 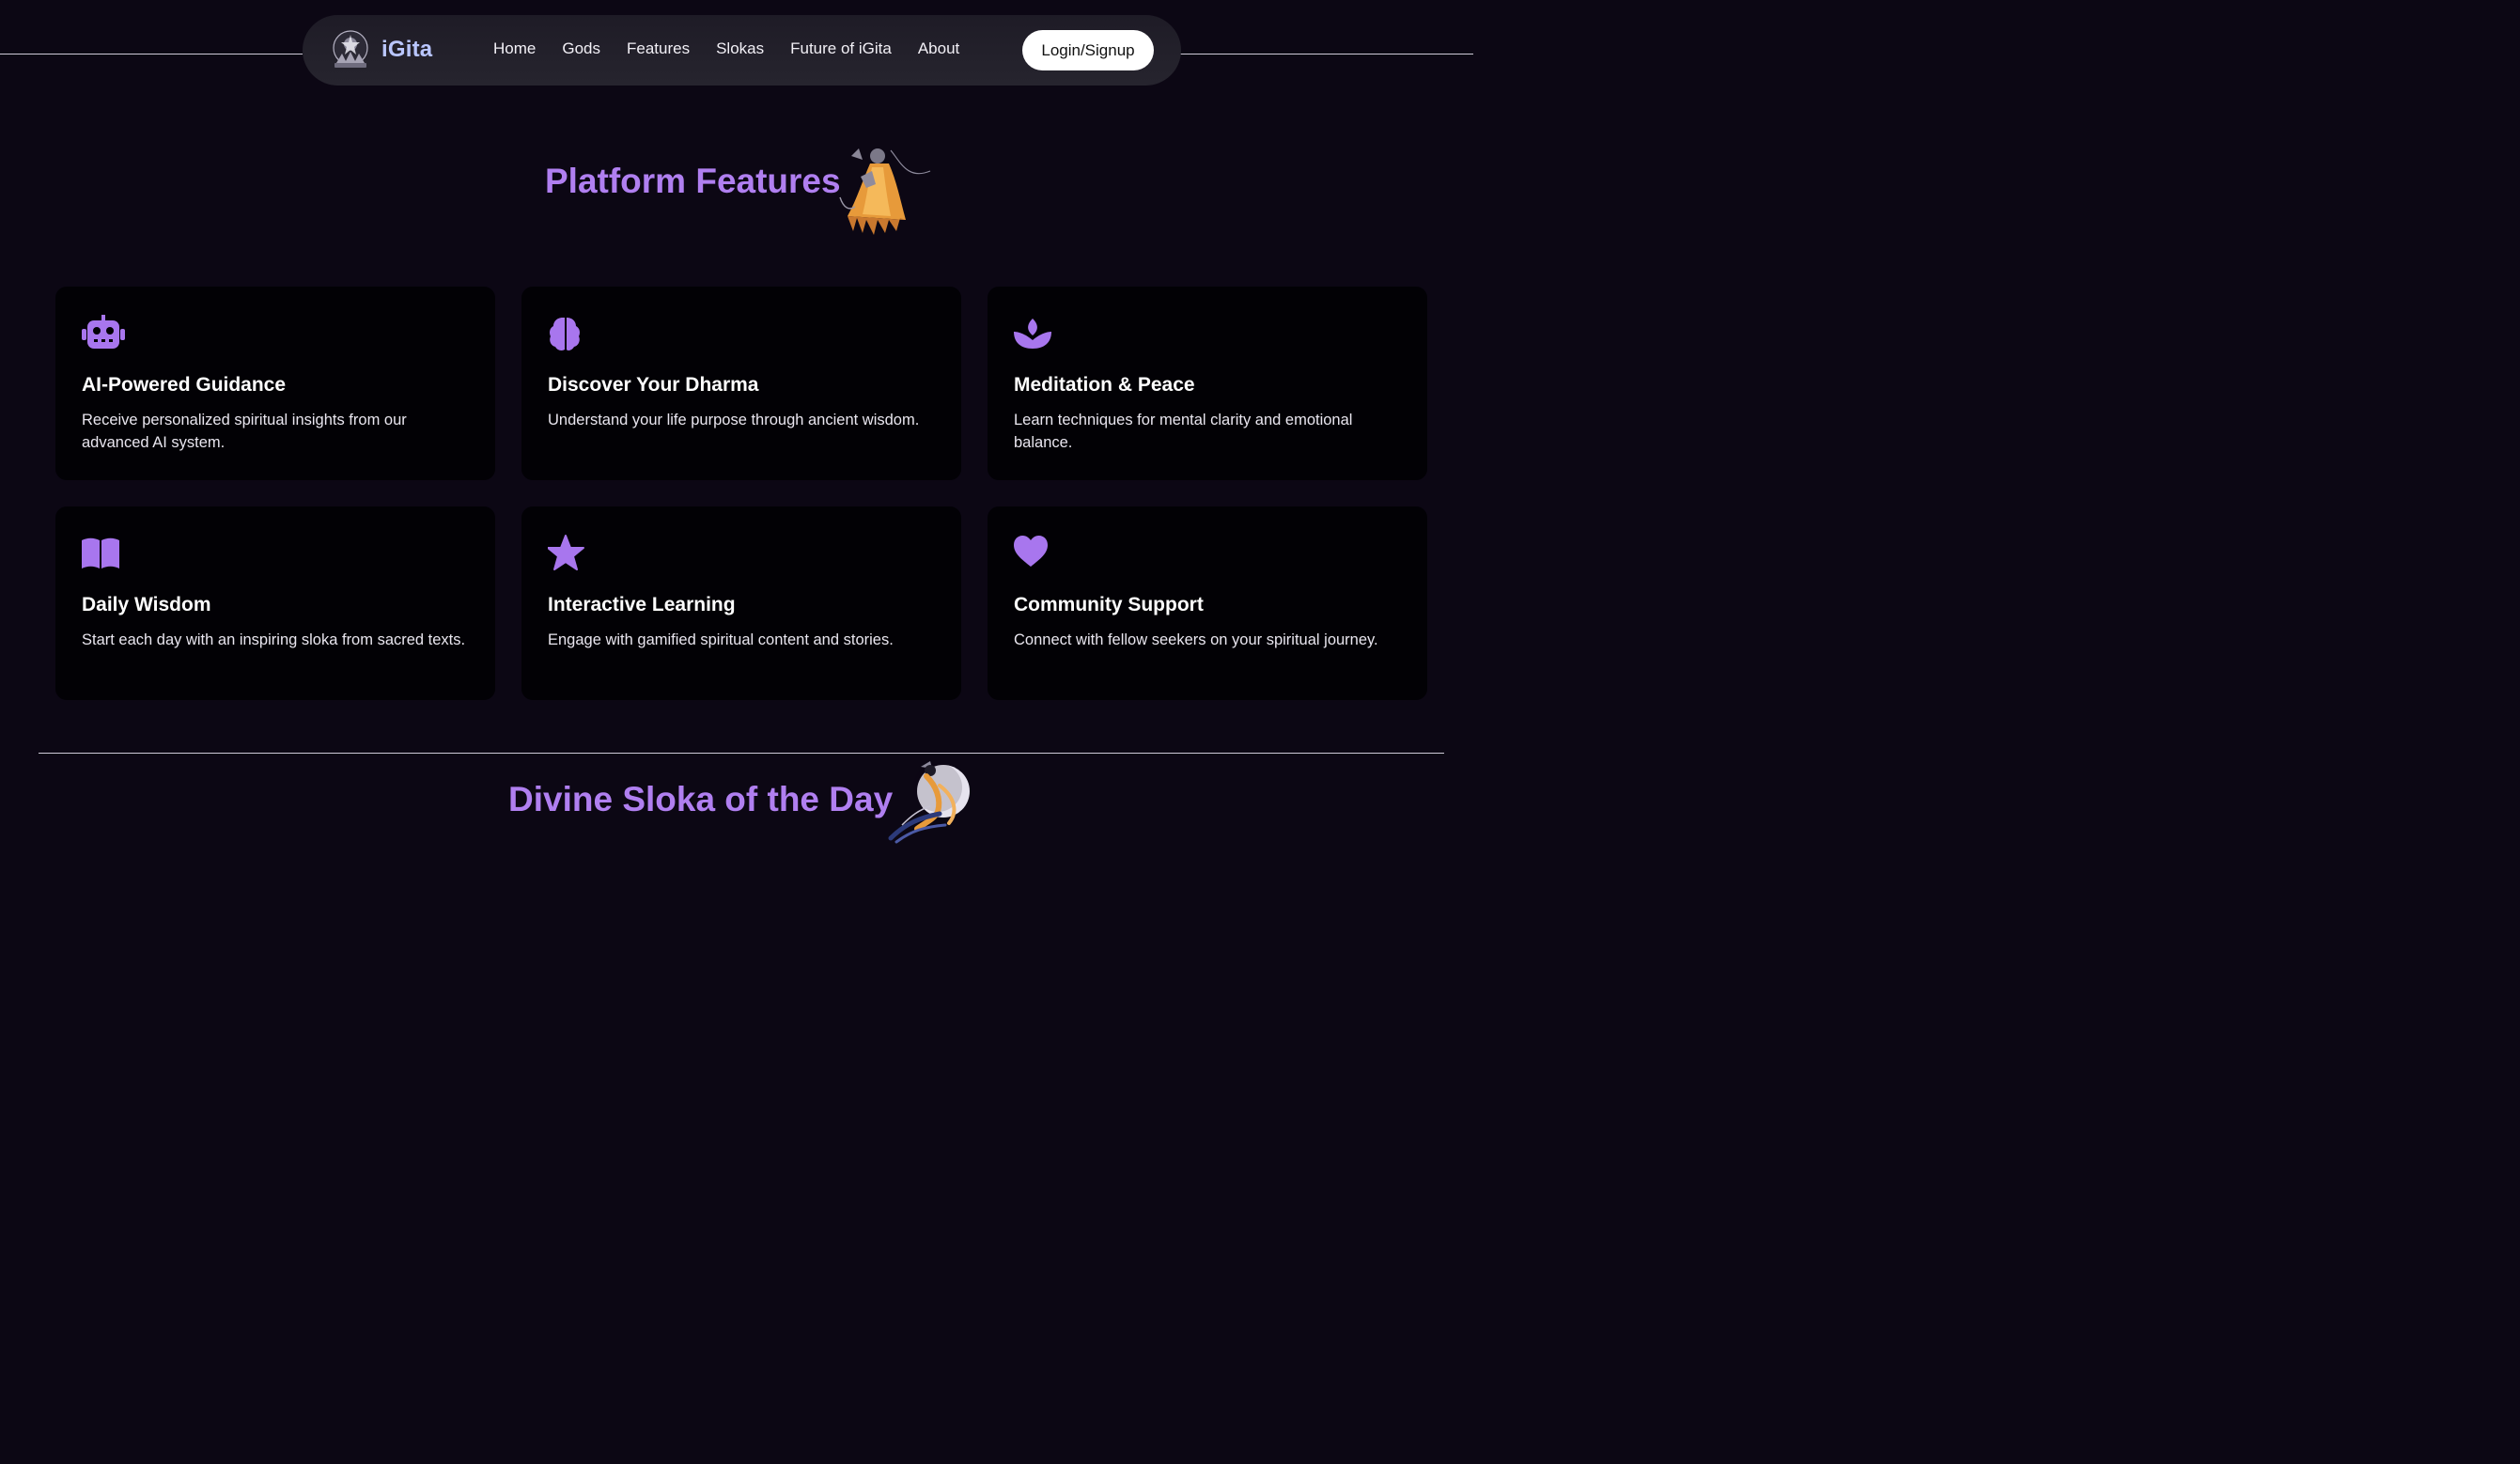 I want to click on card-title: Meditation & Peace, so click(x=1104, y=385).